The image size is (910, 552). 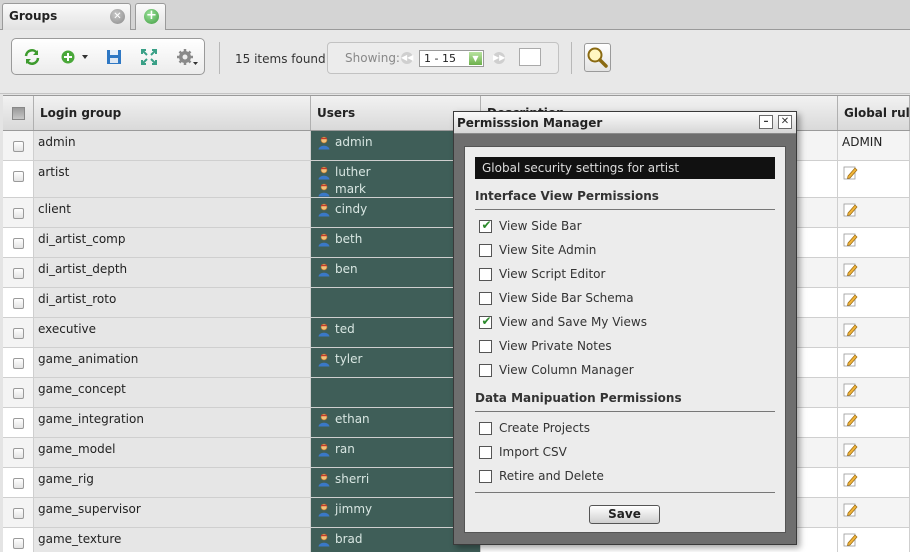 I want to click on login-group-cell: di_artist_depth, so click(x=172, y=272).